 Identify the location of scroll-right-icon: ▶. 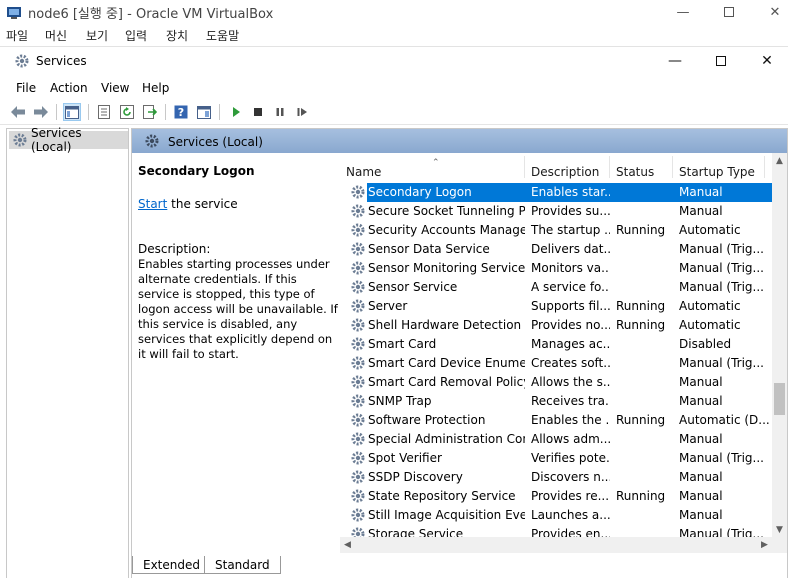
(764, 545).